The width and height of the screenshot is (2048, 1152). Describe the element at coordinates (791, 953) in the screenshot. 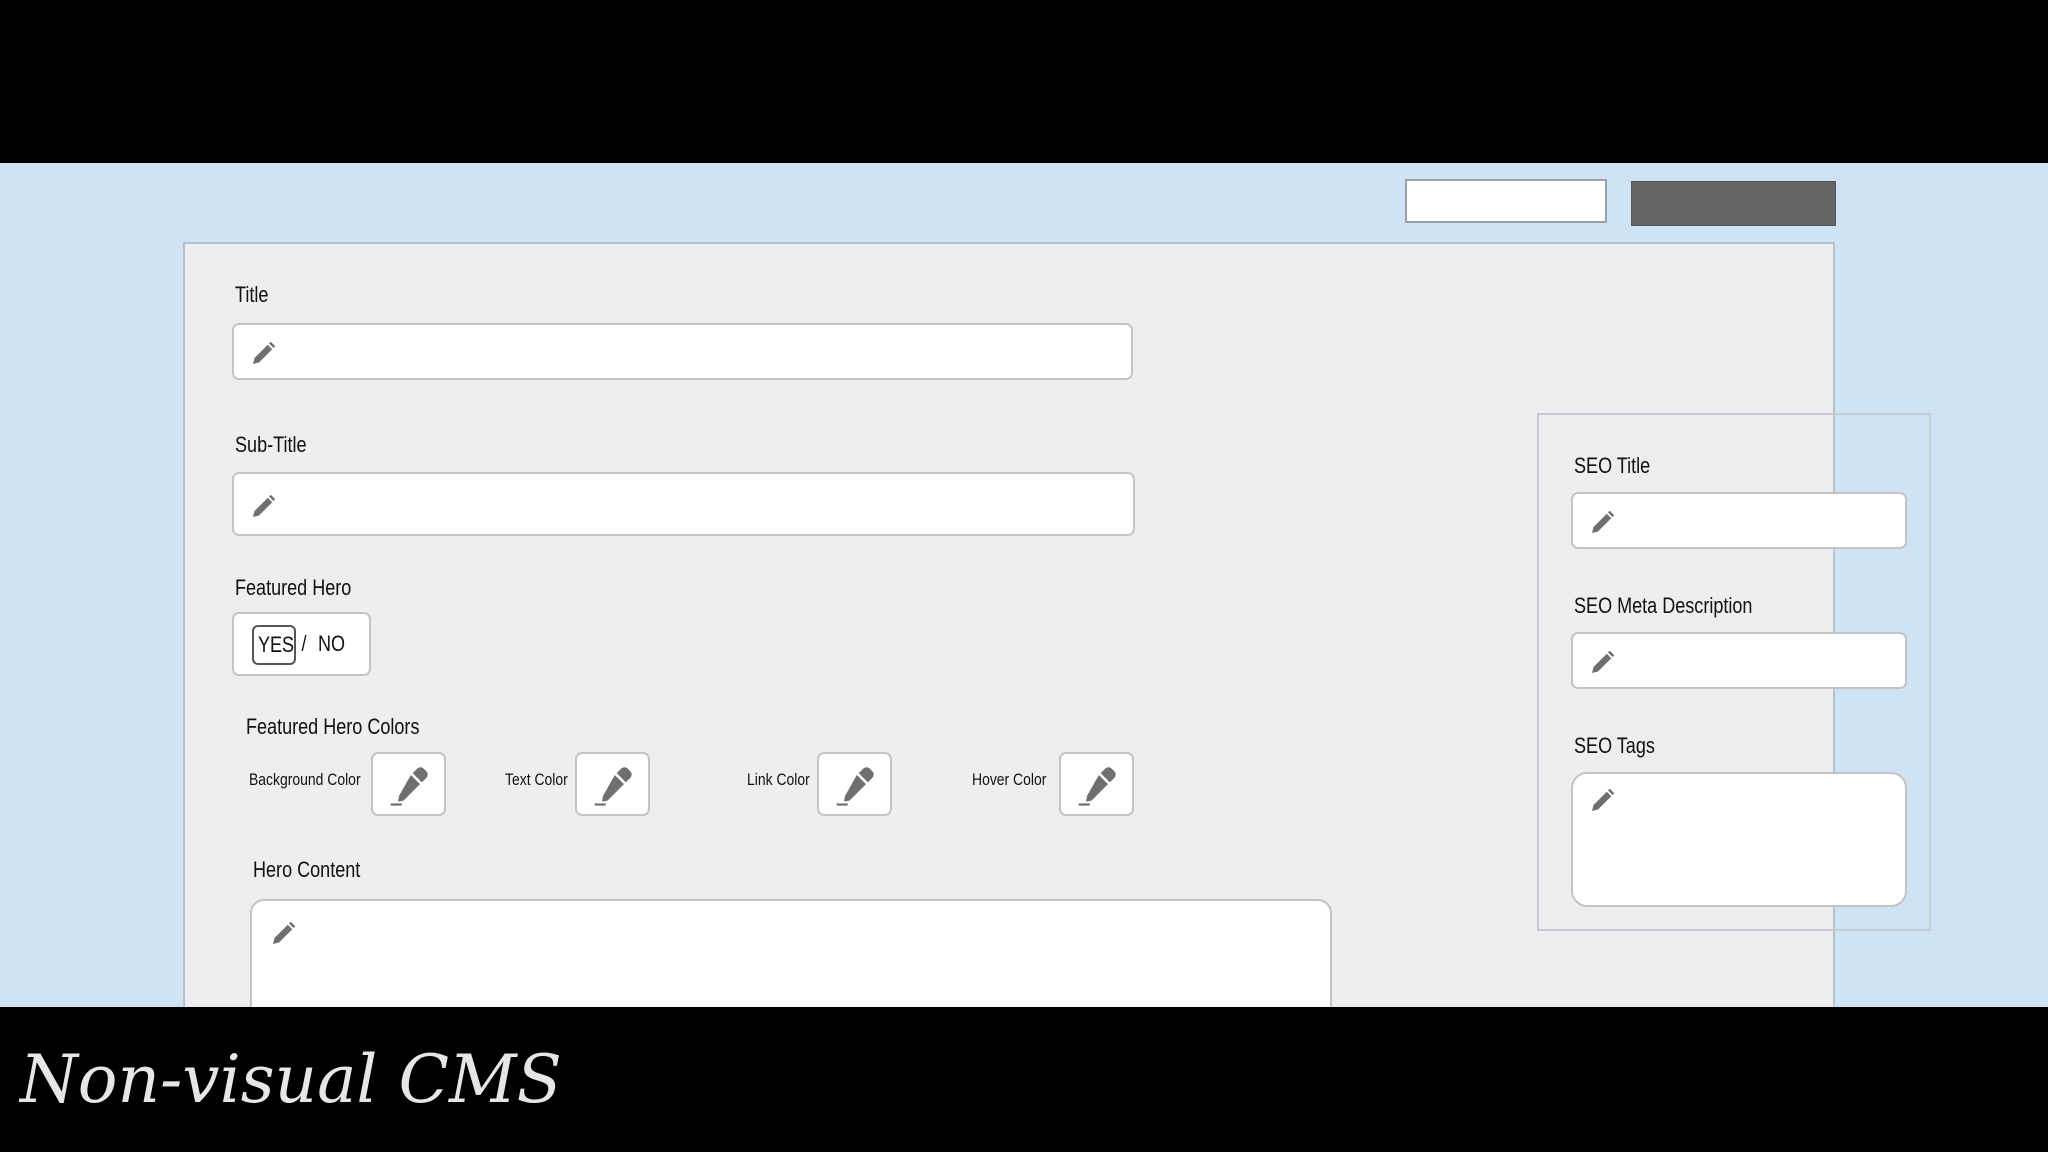

I see `hero-content-textarea` at that location.